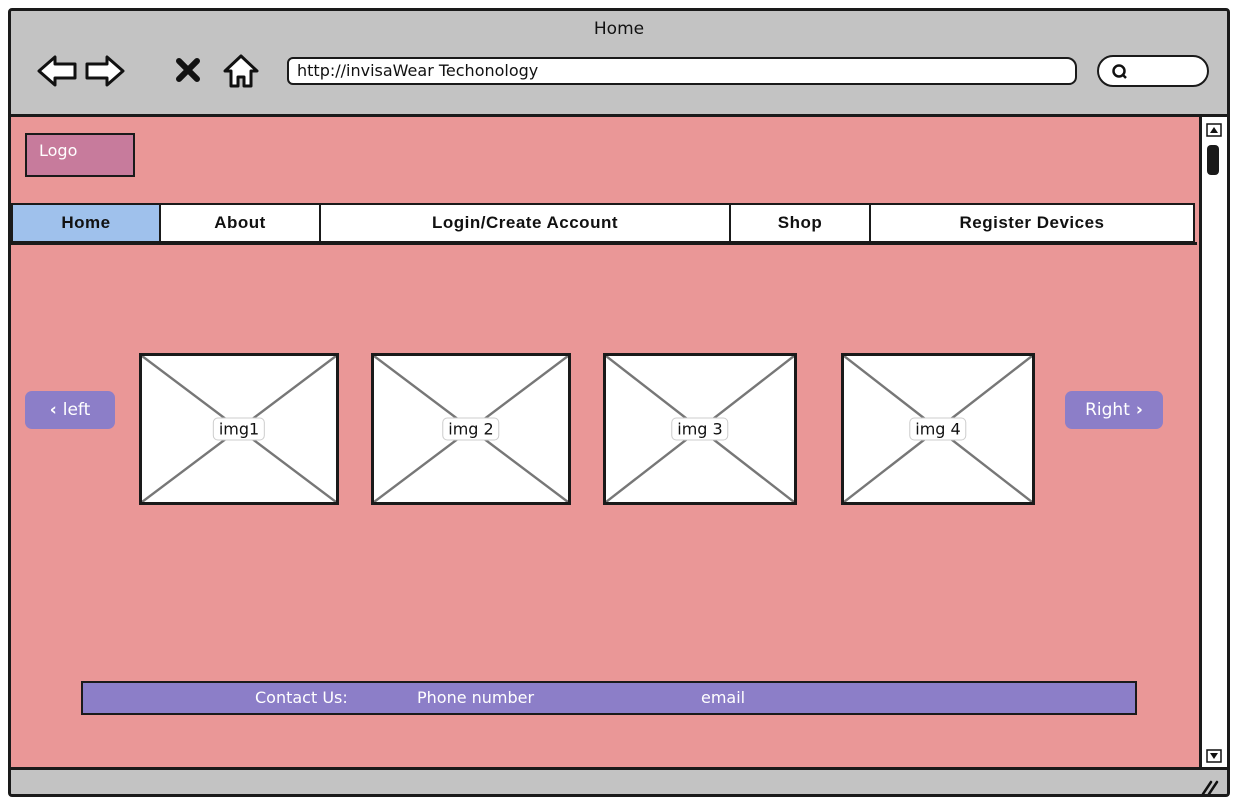 Image resolution: width=1236 pixels, height=797 pixels. Describe the element at coordinates (1033, 223) in the screenshot. I see `nav-item-register-devices: Register Devices` at that location.